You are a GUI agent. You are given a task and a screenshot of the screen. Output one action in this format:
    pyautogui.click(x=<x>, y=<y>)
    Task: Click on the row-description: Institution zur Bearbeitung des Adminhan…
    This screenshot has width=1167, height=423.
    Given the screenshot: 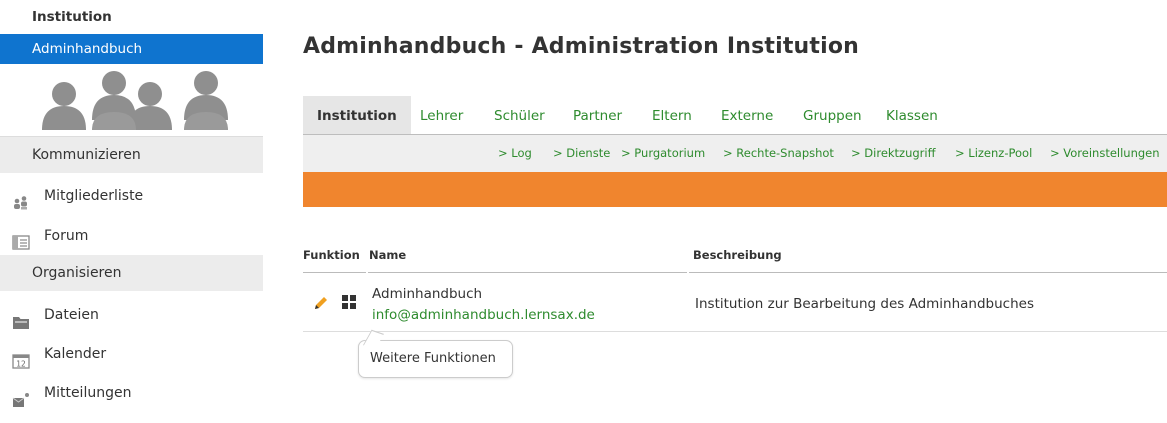 What is the action you would take?
    pyautogui.click(x=865, y=304)
    